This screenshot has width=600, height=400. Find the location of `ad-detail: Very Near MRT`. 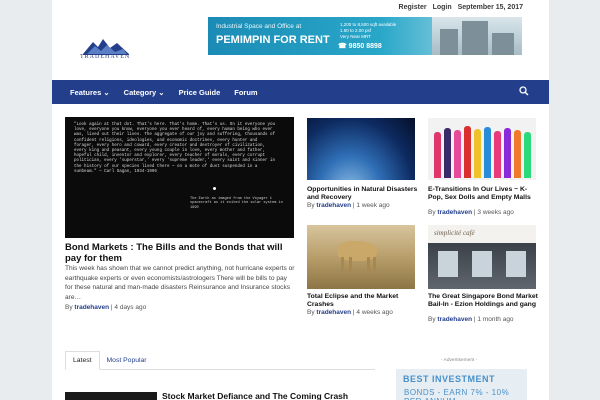

ad-detail: Very Near MRT is located at coordinates (355, 36).